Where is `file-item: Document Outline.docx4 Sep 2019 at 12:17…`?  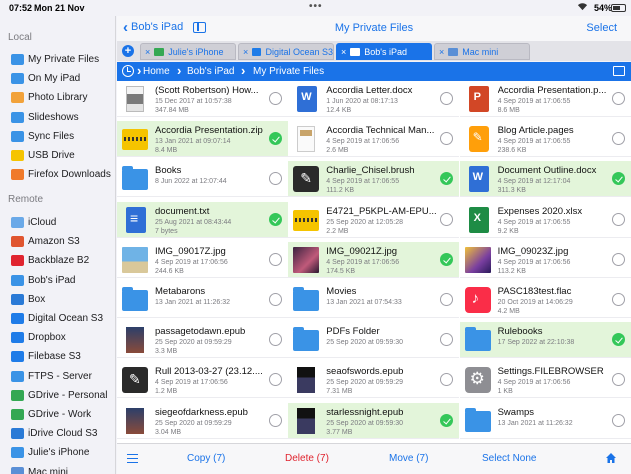
file-item: Document Outline.docx4 Sep 2019 at 12:17… is located at coordinates (545, 179).